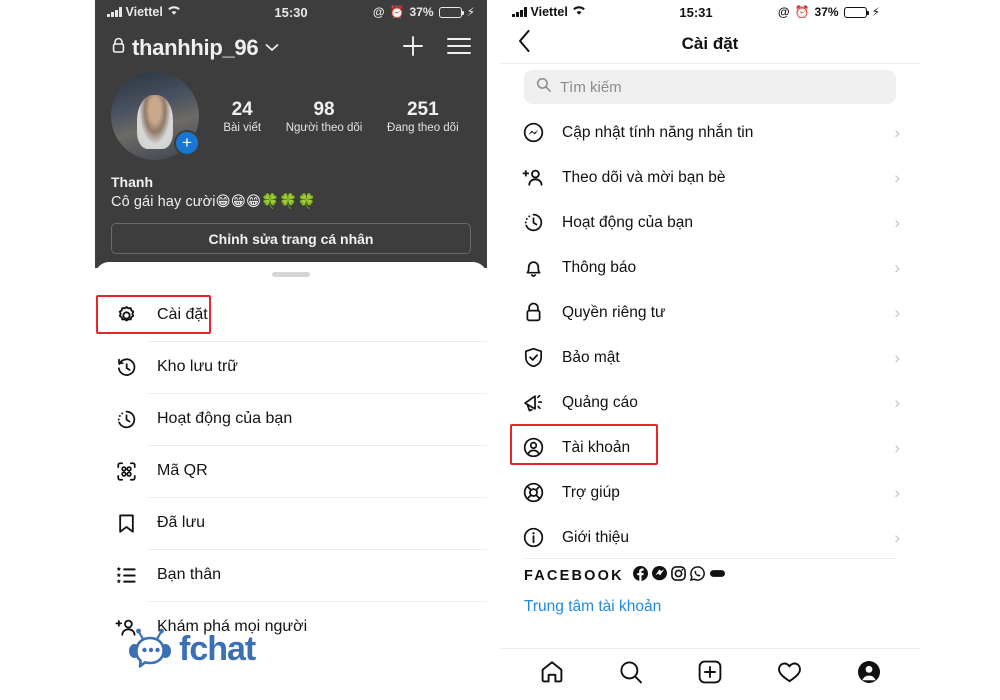  What do you see at coordinates (126, 471) in the screenshot?
I see `qr-code-icon` at bounding box center [126, 471].